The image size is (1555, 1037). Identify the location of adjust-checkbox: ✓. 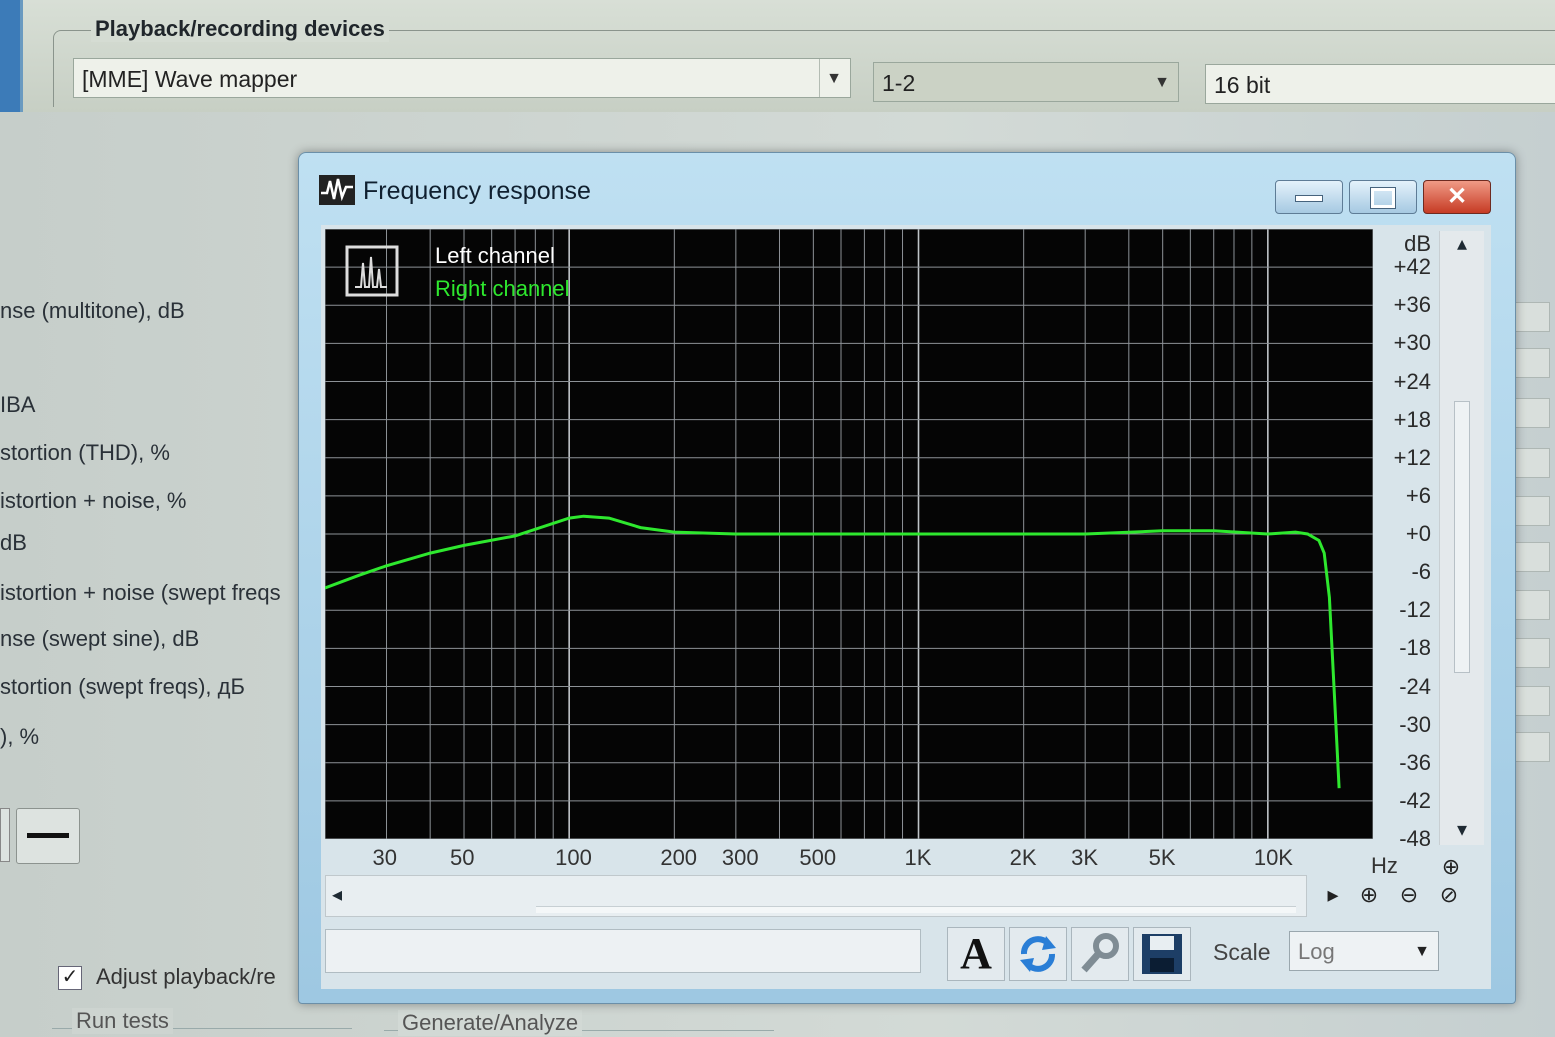
(70, 978).